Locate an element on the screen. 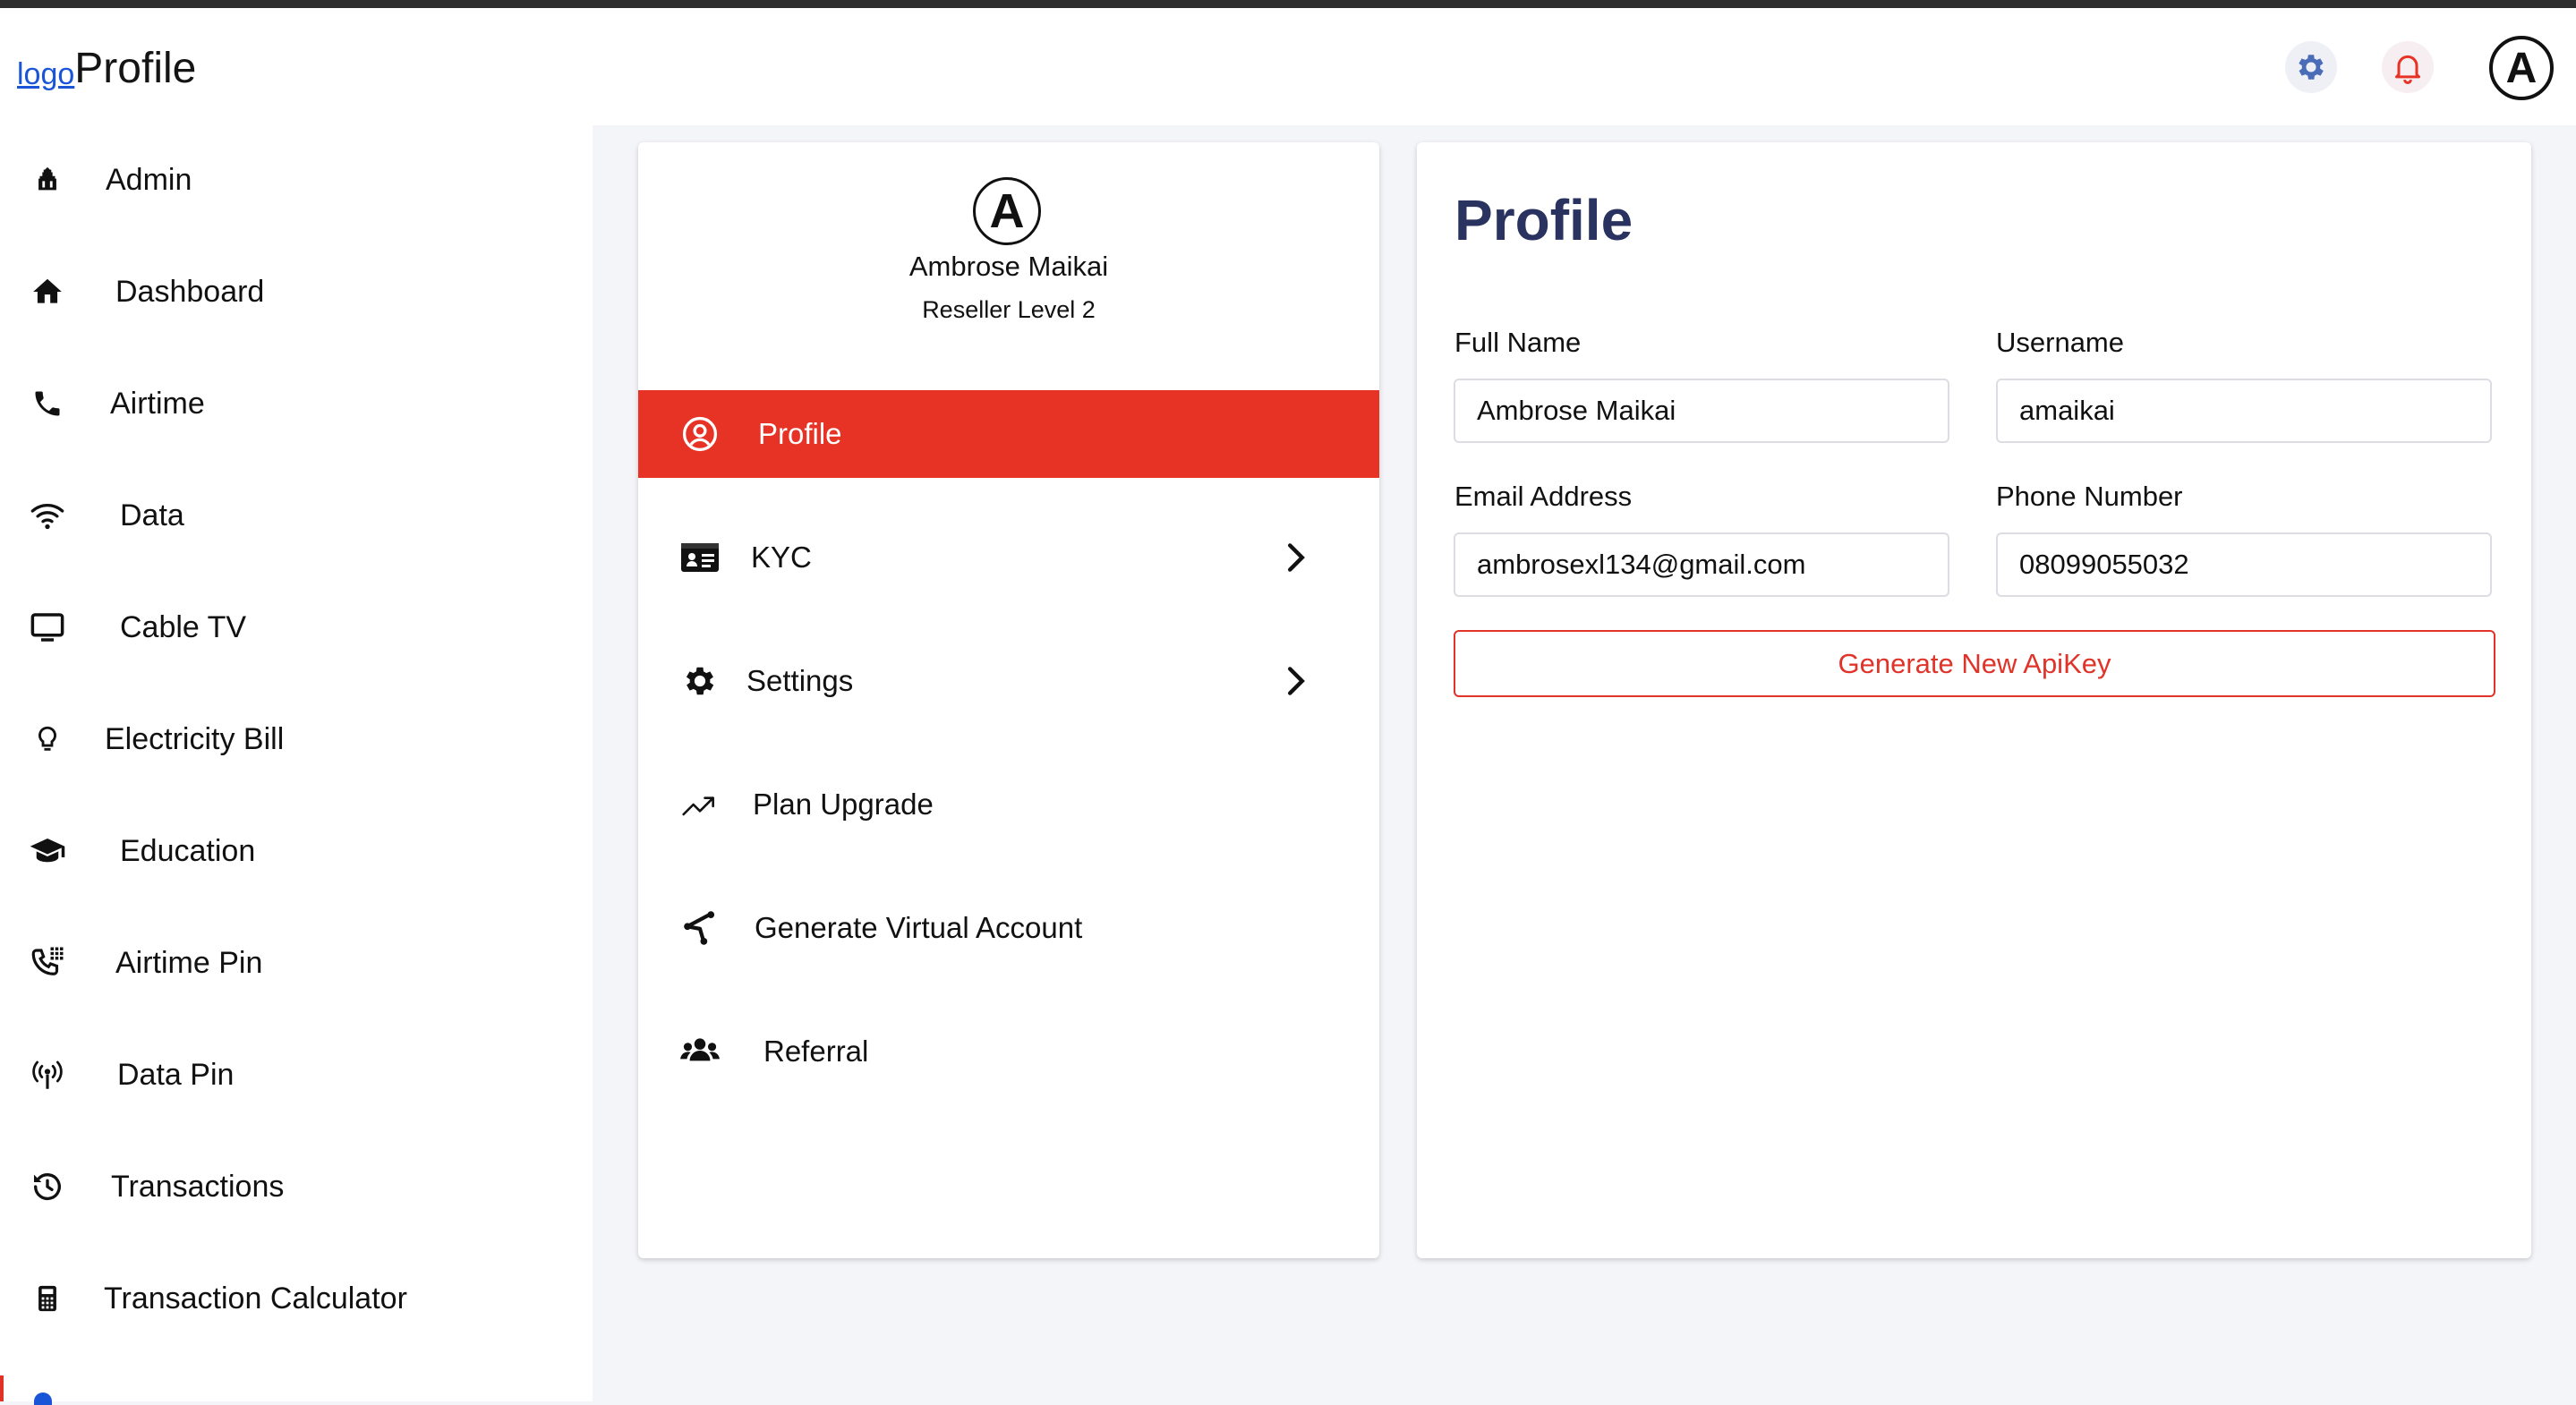  sidebar-item-label: Admin is located at coordinates (149, 179).